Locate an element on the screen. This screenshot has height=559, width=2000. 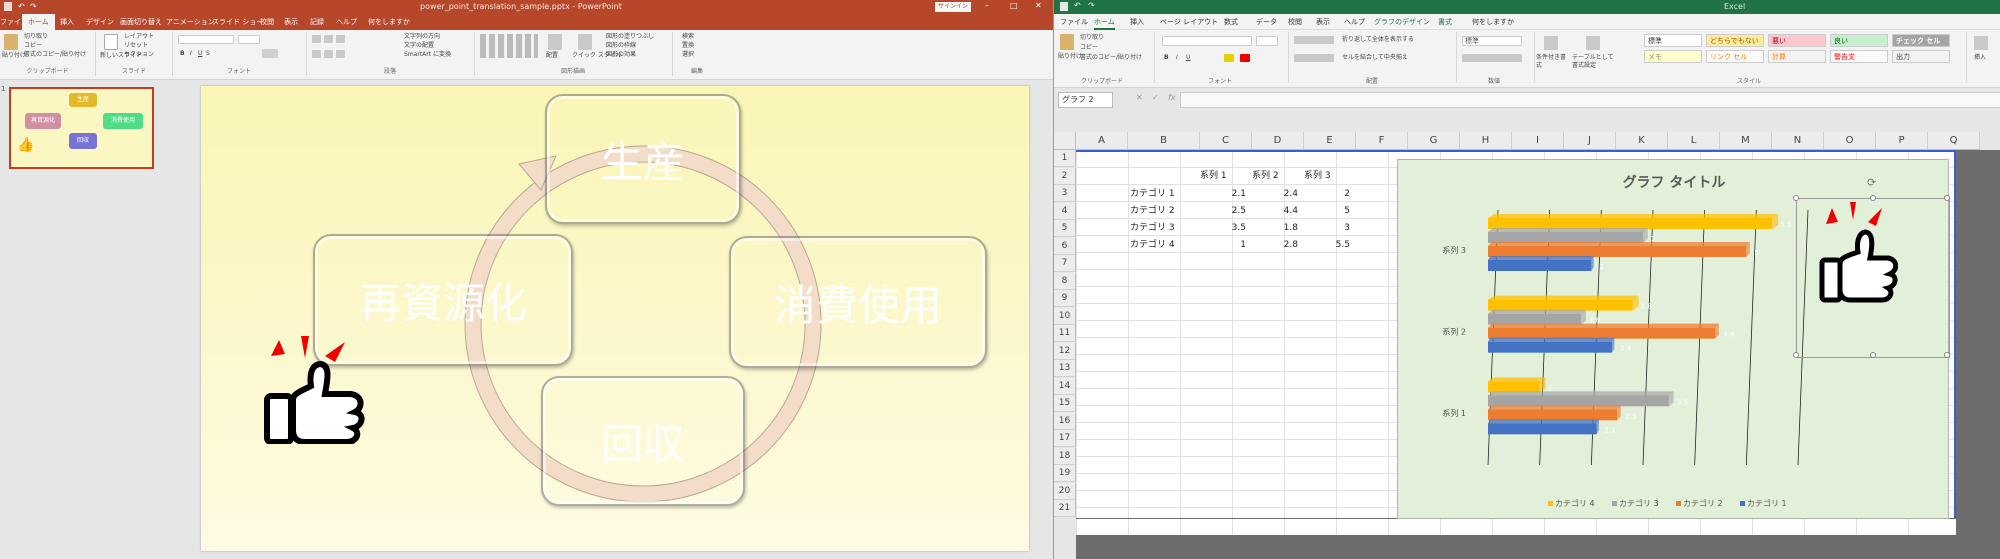
undo-icon: ↶ is located at coordinates (1077, 5).